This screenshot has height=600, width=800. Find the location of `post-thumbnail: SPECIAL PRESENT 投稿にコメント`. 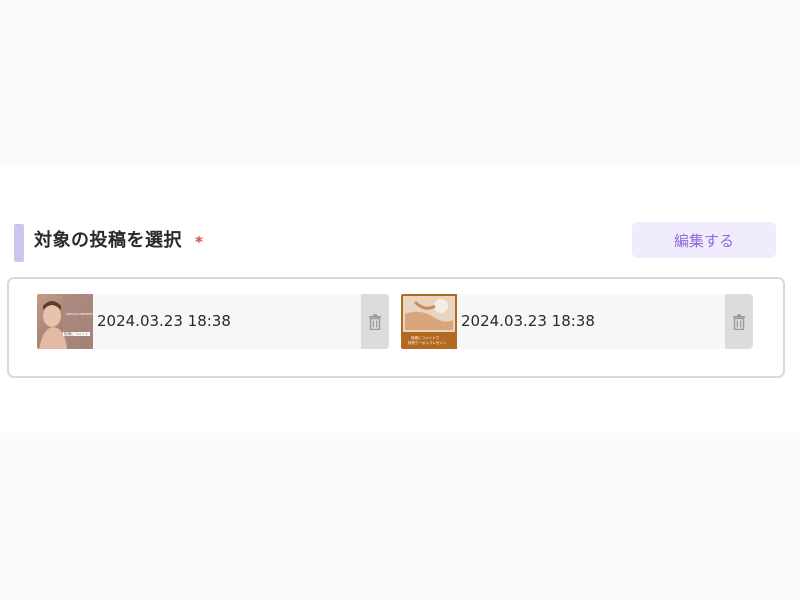

post-thumbnail: SPECIAL PRESENT 投稿にコメント is located at coordinates (65, 321).